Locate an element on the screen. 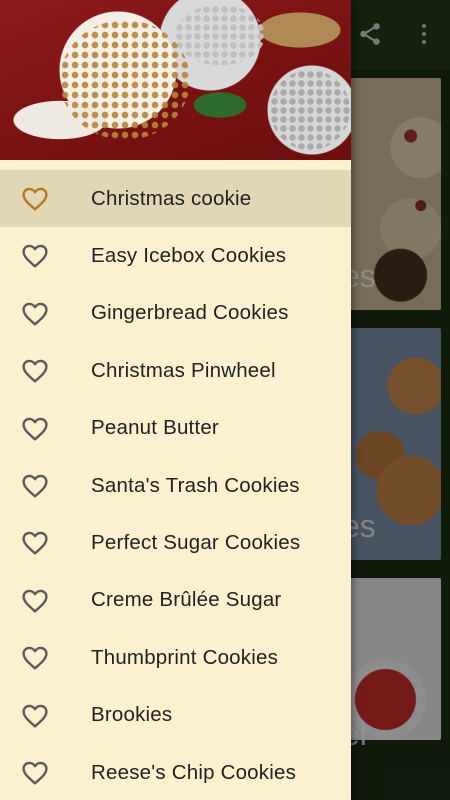  drawer-menu-item: Perfect Sugar Cookies is located at coordinates (175, 542).